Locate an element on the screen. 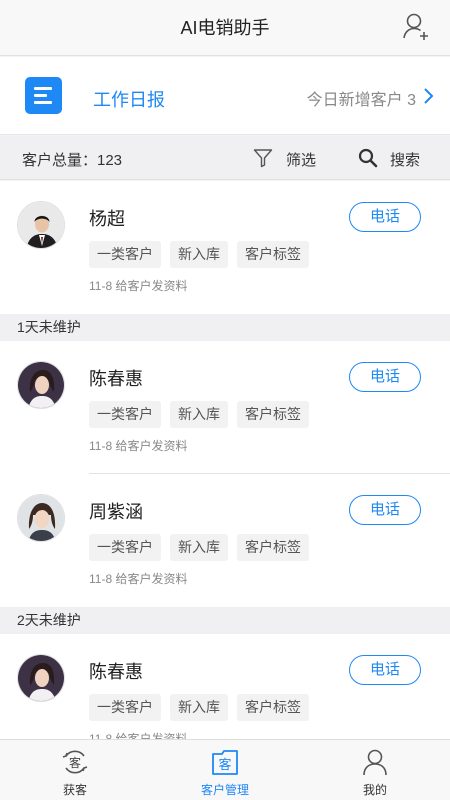 The width and height of the screenshot is (450, 800). tab-mine: 我的 is located at coordinates (375, 770).